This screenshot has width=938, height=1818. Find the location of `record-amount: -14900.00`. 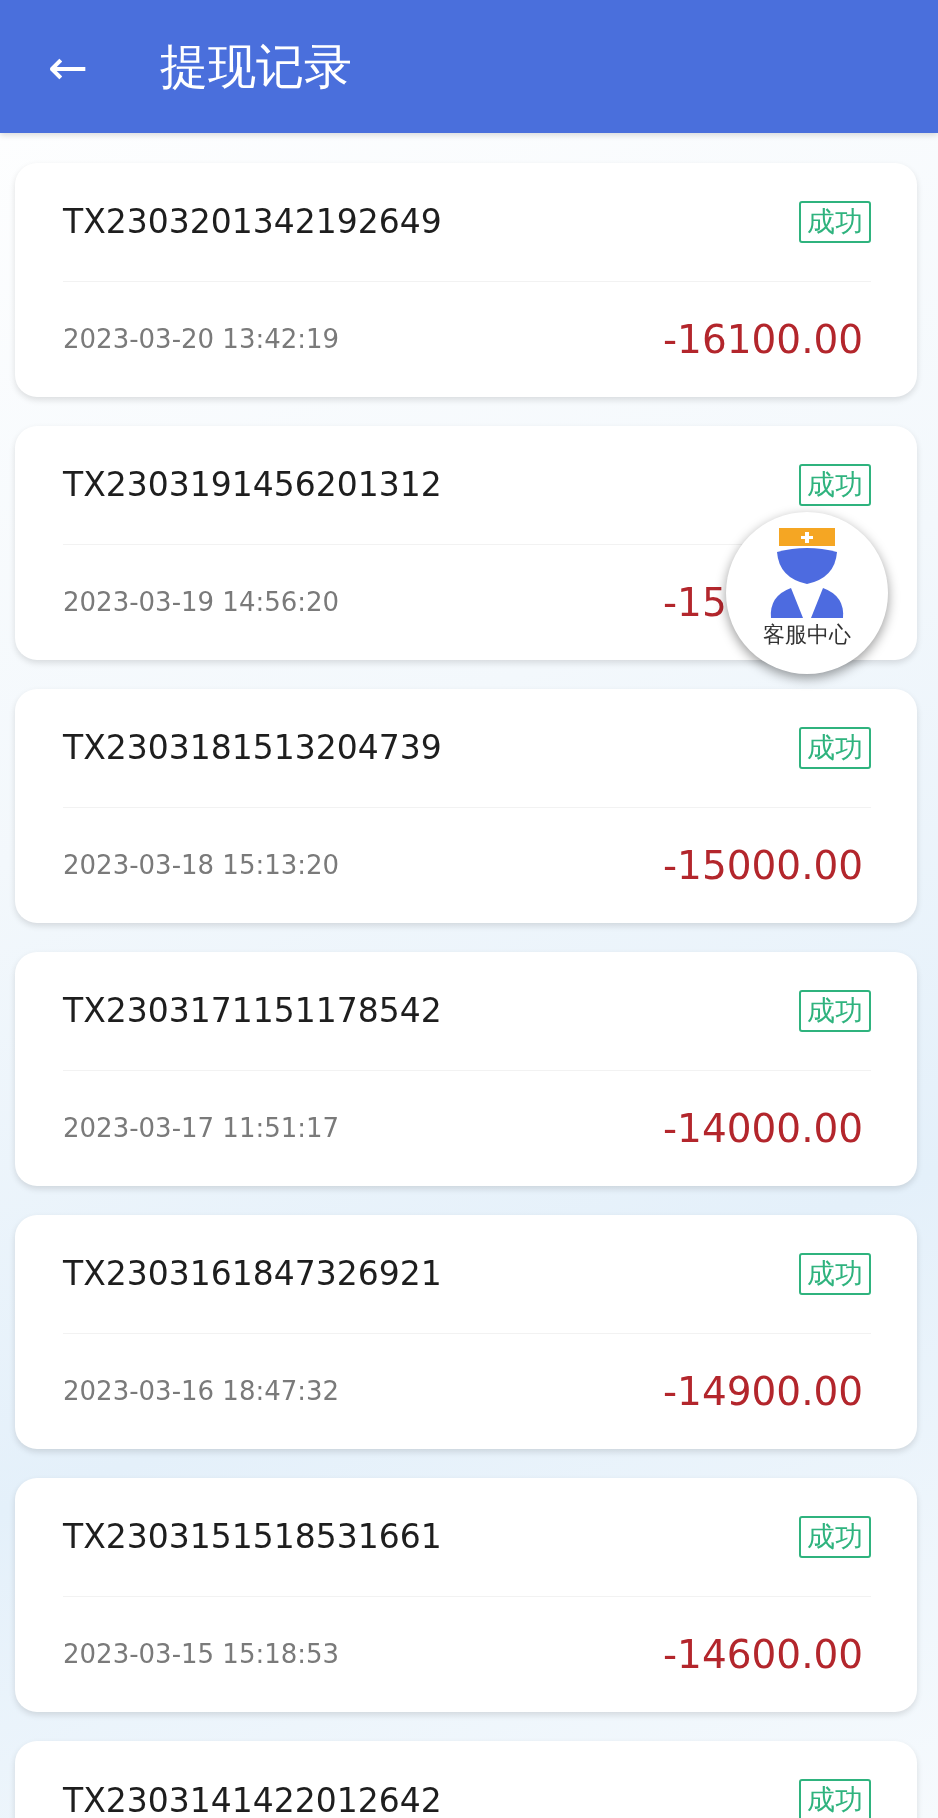

record-amount: -14900.00 is located at coordinates (763, 1391).